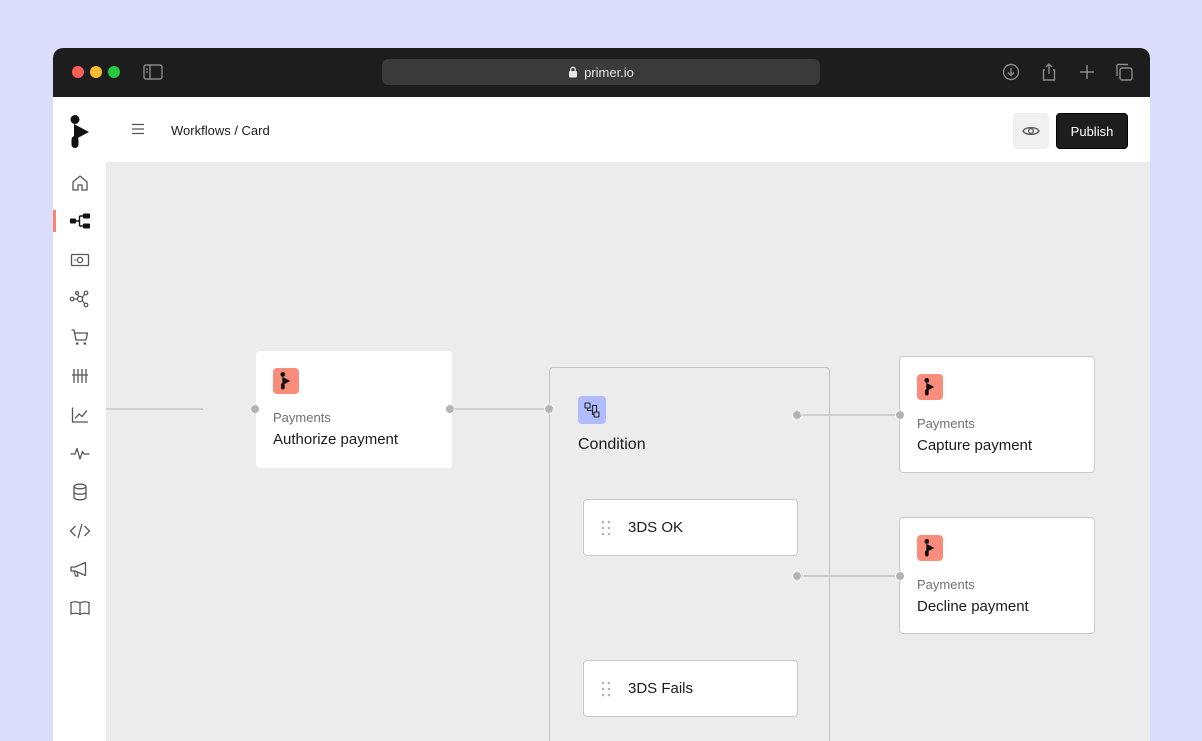 The height and width of the screenshot is (741, 1202). Describe the element at coordinates (354, 409) in the screenshot. I see `authorize-payment-node: Payments Authorize payment` at that location.